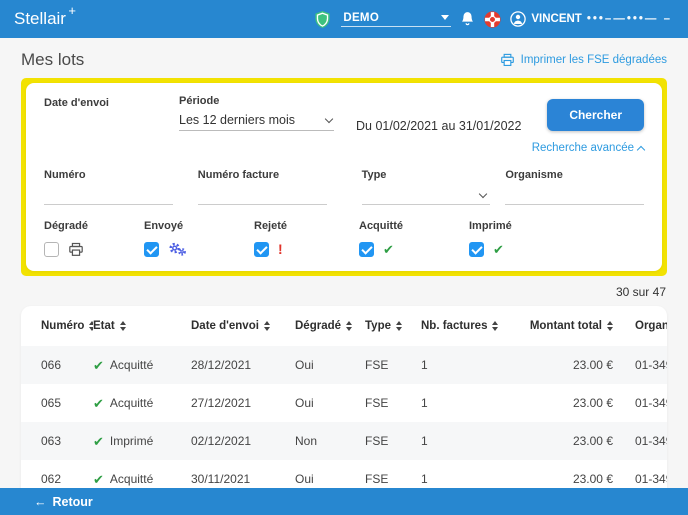 The height and width of the screenshot is (515, 688). Describe the element at coordinates (556, 19) in the screenshot. I see `user-name: VINCENT` at that location.